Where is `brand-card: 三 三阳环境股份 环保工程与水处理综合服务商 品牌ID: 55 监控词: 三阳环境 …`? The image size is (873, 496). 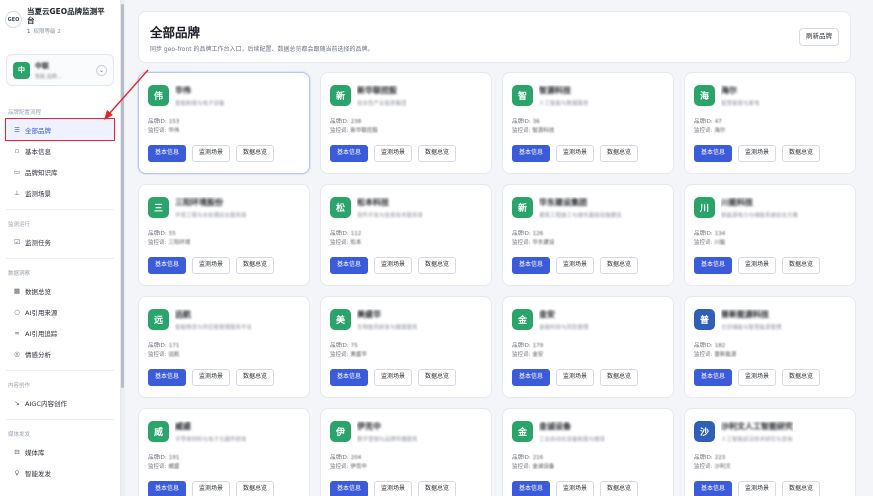
brand-card: 三 三阳环境股份 环保工程与水处理综合服务商 品牌ID: 55 监控词: 三阳环境 … is located at coordinates (224, 235).